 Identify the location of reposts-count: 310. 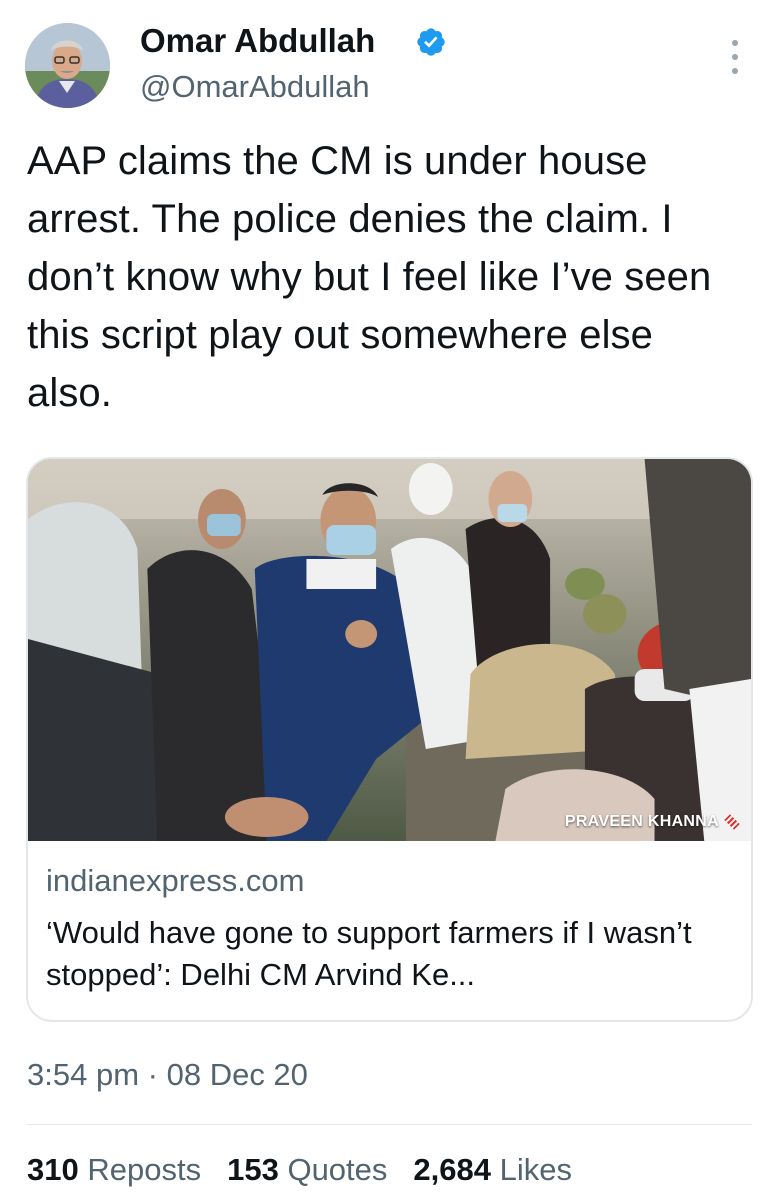
(53, 1169).